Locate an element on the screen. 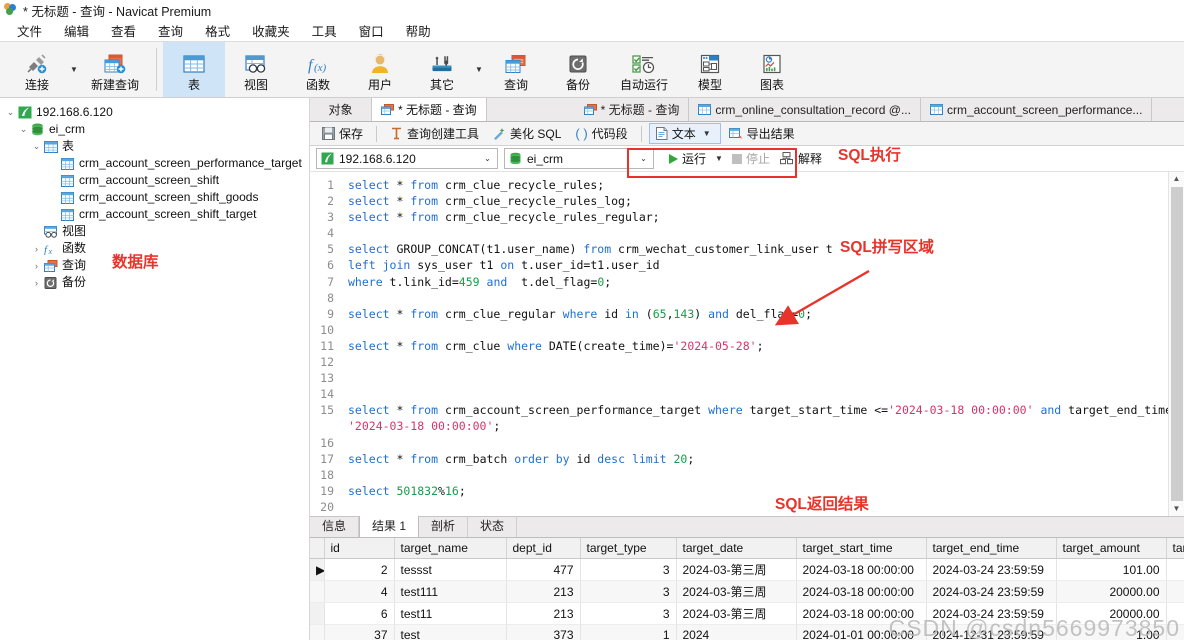 This screenshot has height=640, width=1184. ribbon-function-button: f (x) 函数 is located at coordinates (318, 69).